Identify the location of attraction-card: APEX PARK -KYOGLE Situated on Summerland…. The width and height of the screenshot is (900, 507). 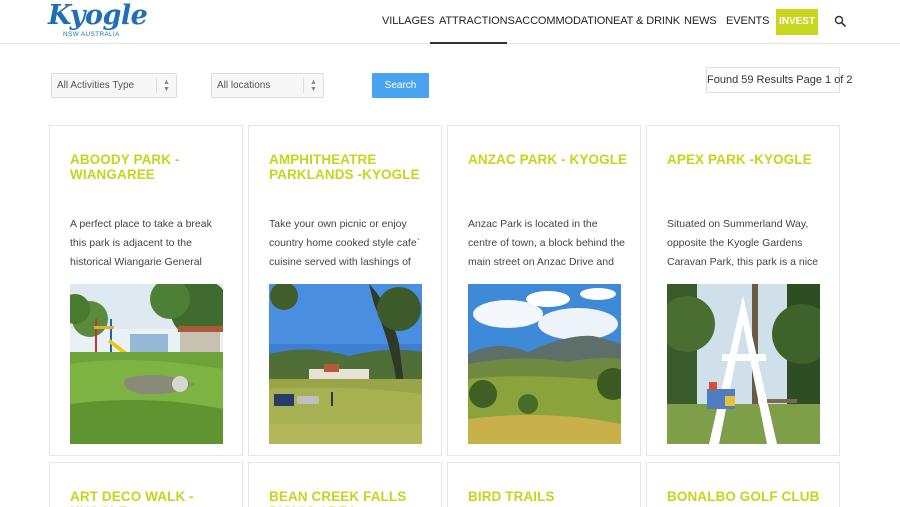
(743, 290).